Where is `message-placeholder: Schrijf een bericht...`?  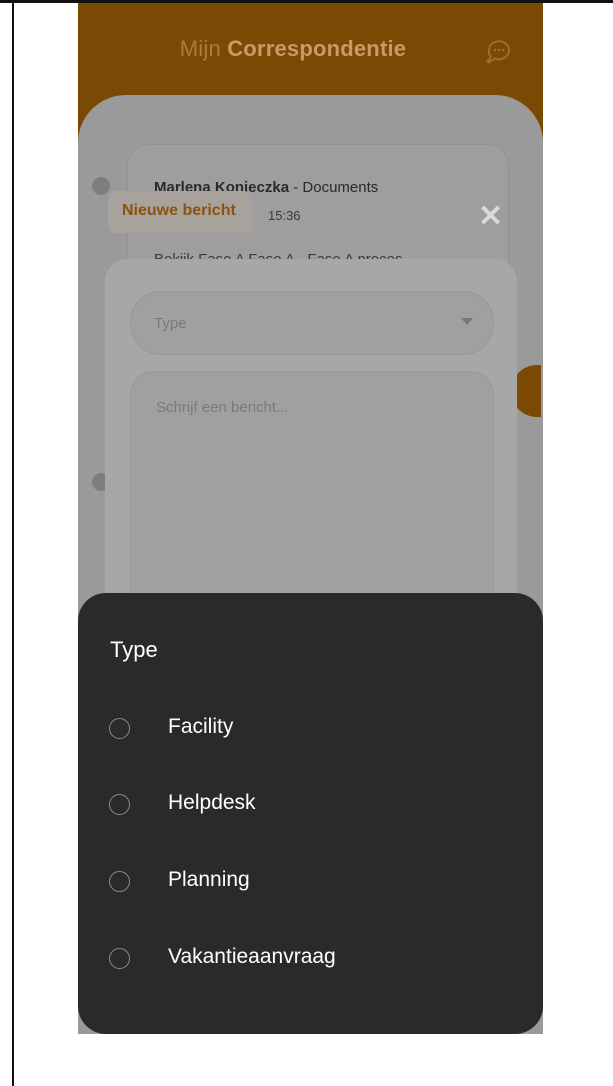 message-placeholder: Schrijf een bericht... is located at coordinates (222, 407).